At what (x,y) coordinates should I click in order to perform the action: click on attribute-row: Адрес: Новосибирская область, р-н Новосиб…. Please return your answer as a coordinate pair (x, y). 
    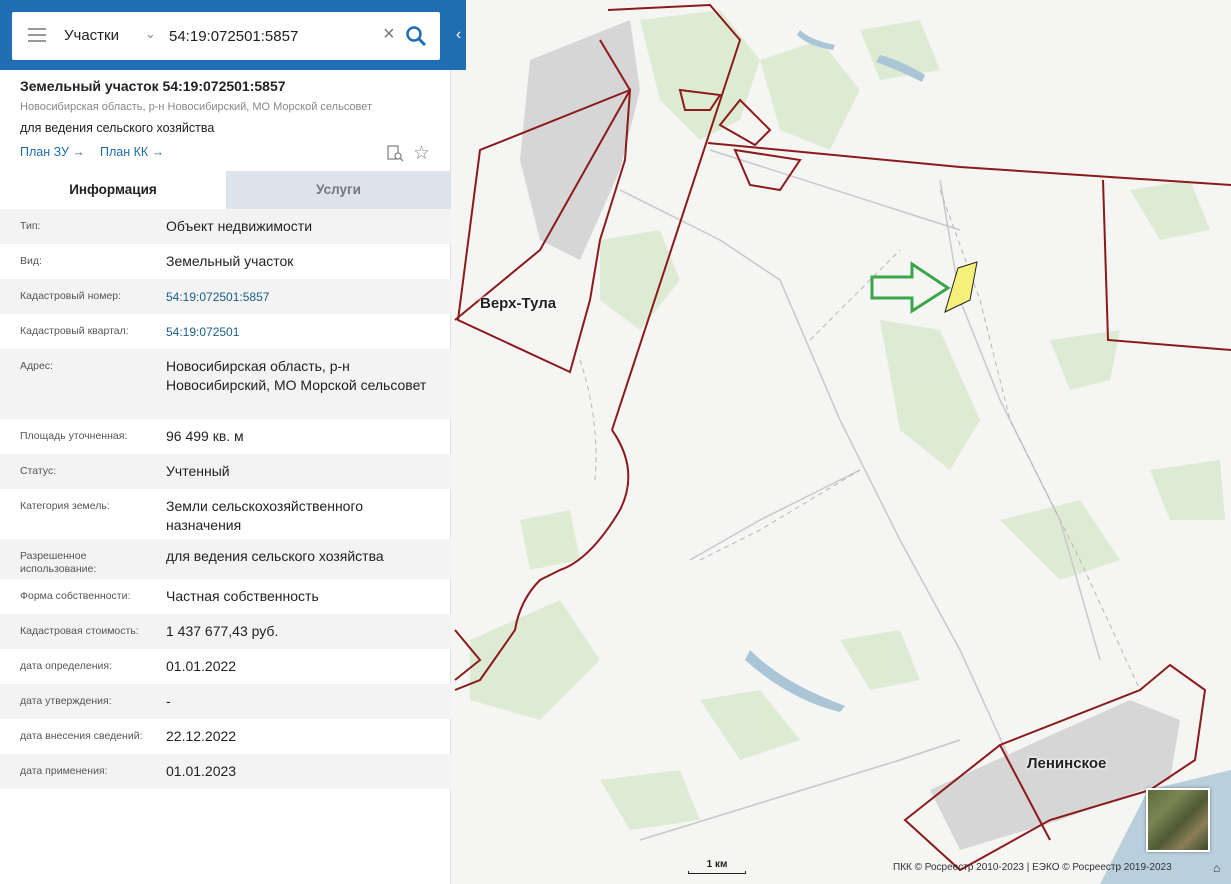
    Looking at the image, I should click on (225, 384).